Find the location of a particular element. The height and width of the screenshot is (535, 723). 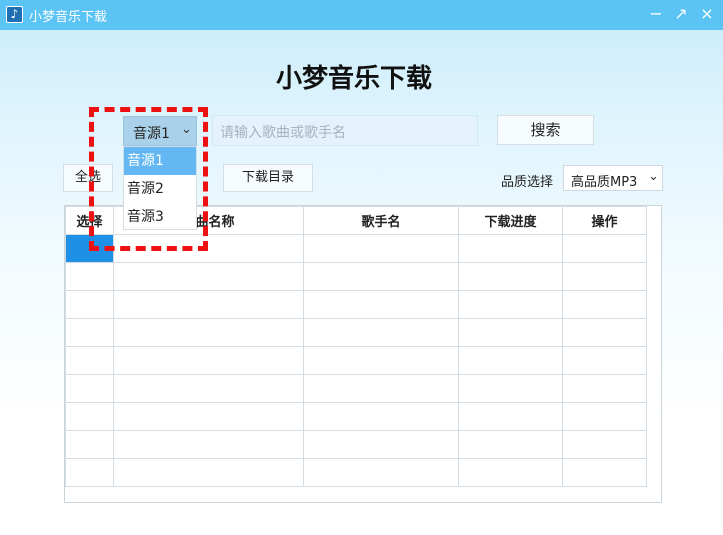

search-placeholder: 请输入歌曲或歌手名 is located at coordinates (283, 133).